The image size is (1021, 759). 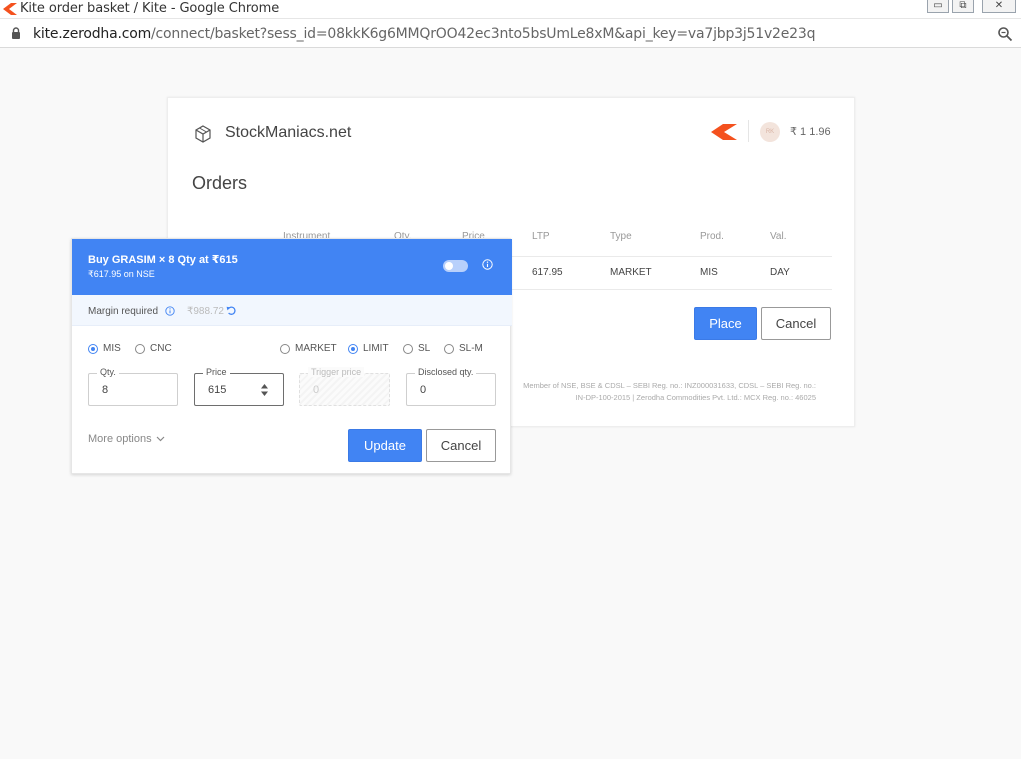 I want to click on disclosed-label: Disclosed qty., so click(x=446, y=372).